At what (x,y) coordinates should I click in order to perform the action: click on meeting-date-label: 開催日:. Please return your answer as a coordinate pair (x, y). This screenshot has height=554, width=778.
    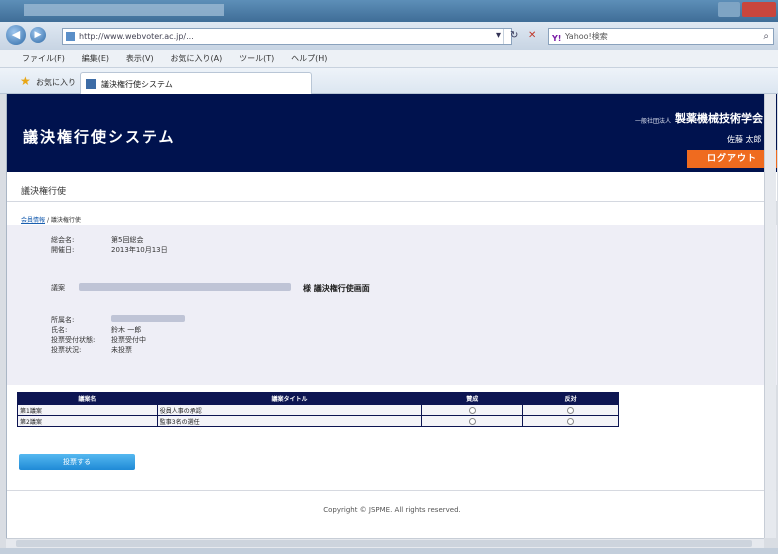
    Looking at the image, I should click on (63, 250).